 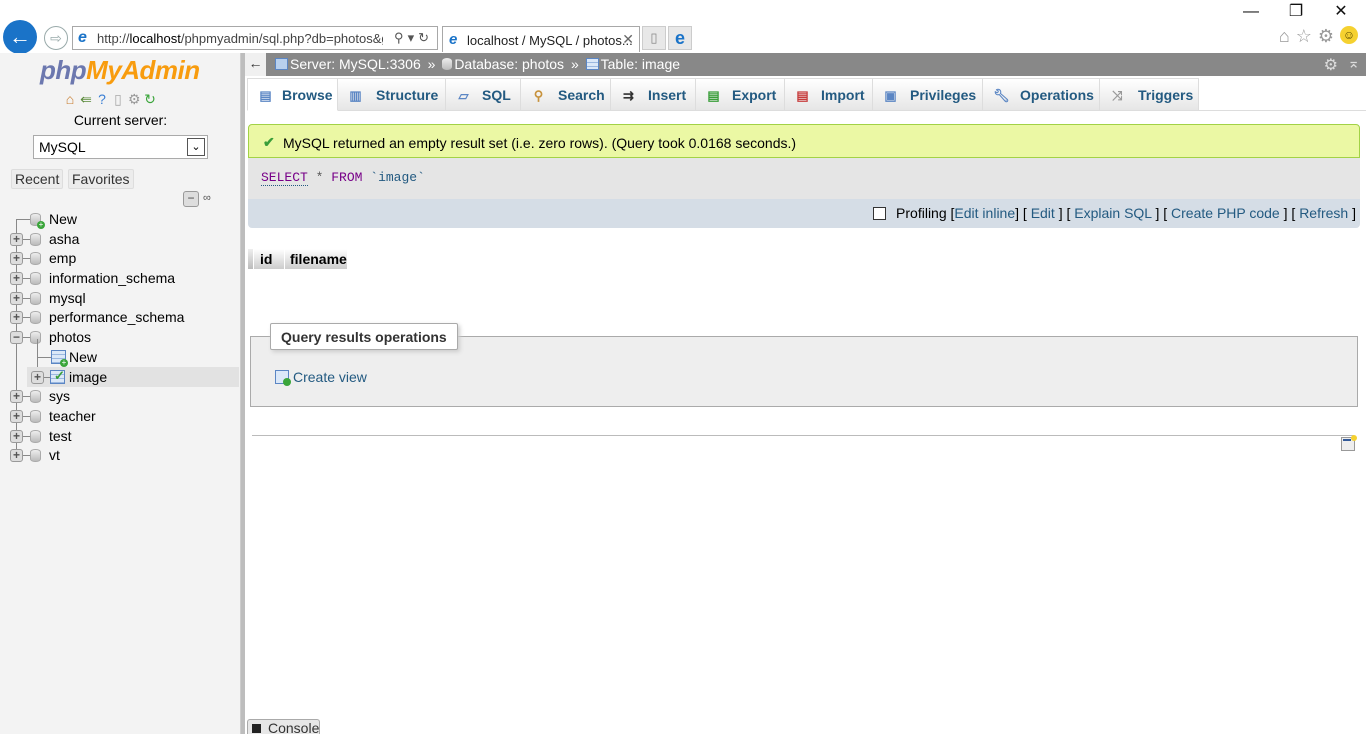 What do you see at coordinates (483, 94) in the screenshot?
I see `tab-sql: ▱ SQL` at bounding box center [483, 94].